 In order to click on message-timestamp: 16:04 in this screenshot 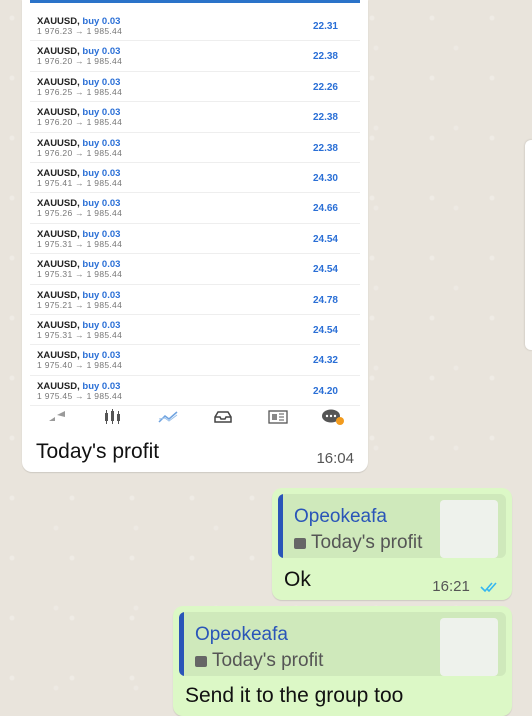, I will do `click(335, 458)`.